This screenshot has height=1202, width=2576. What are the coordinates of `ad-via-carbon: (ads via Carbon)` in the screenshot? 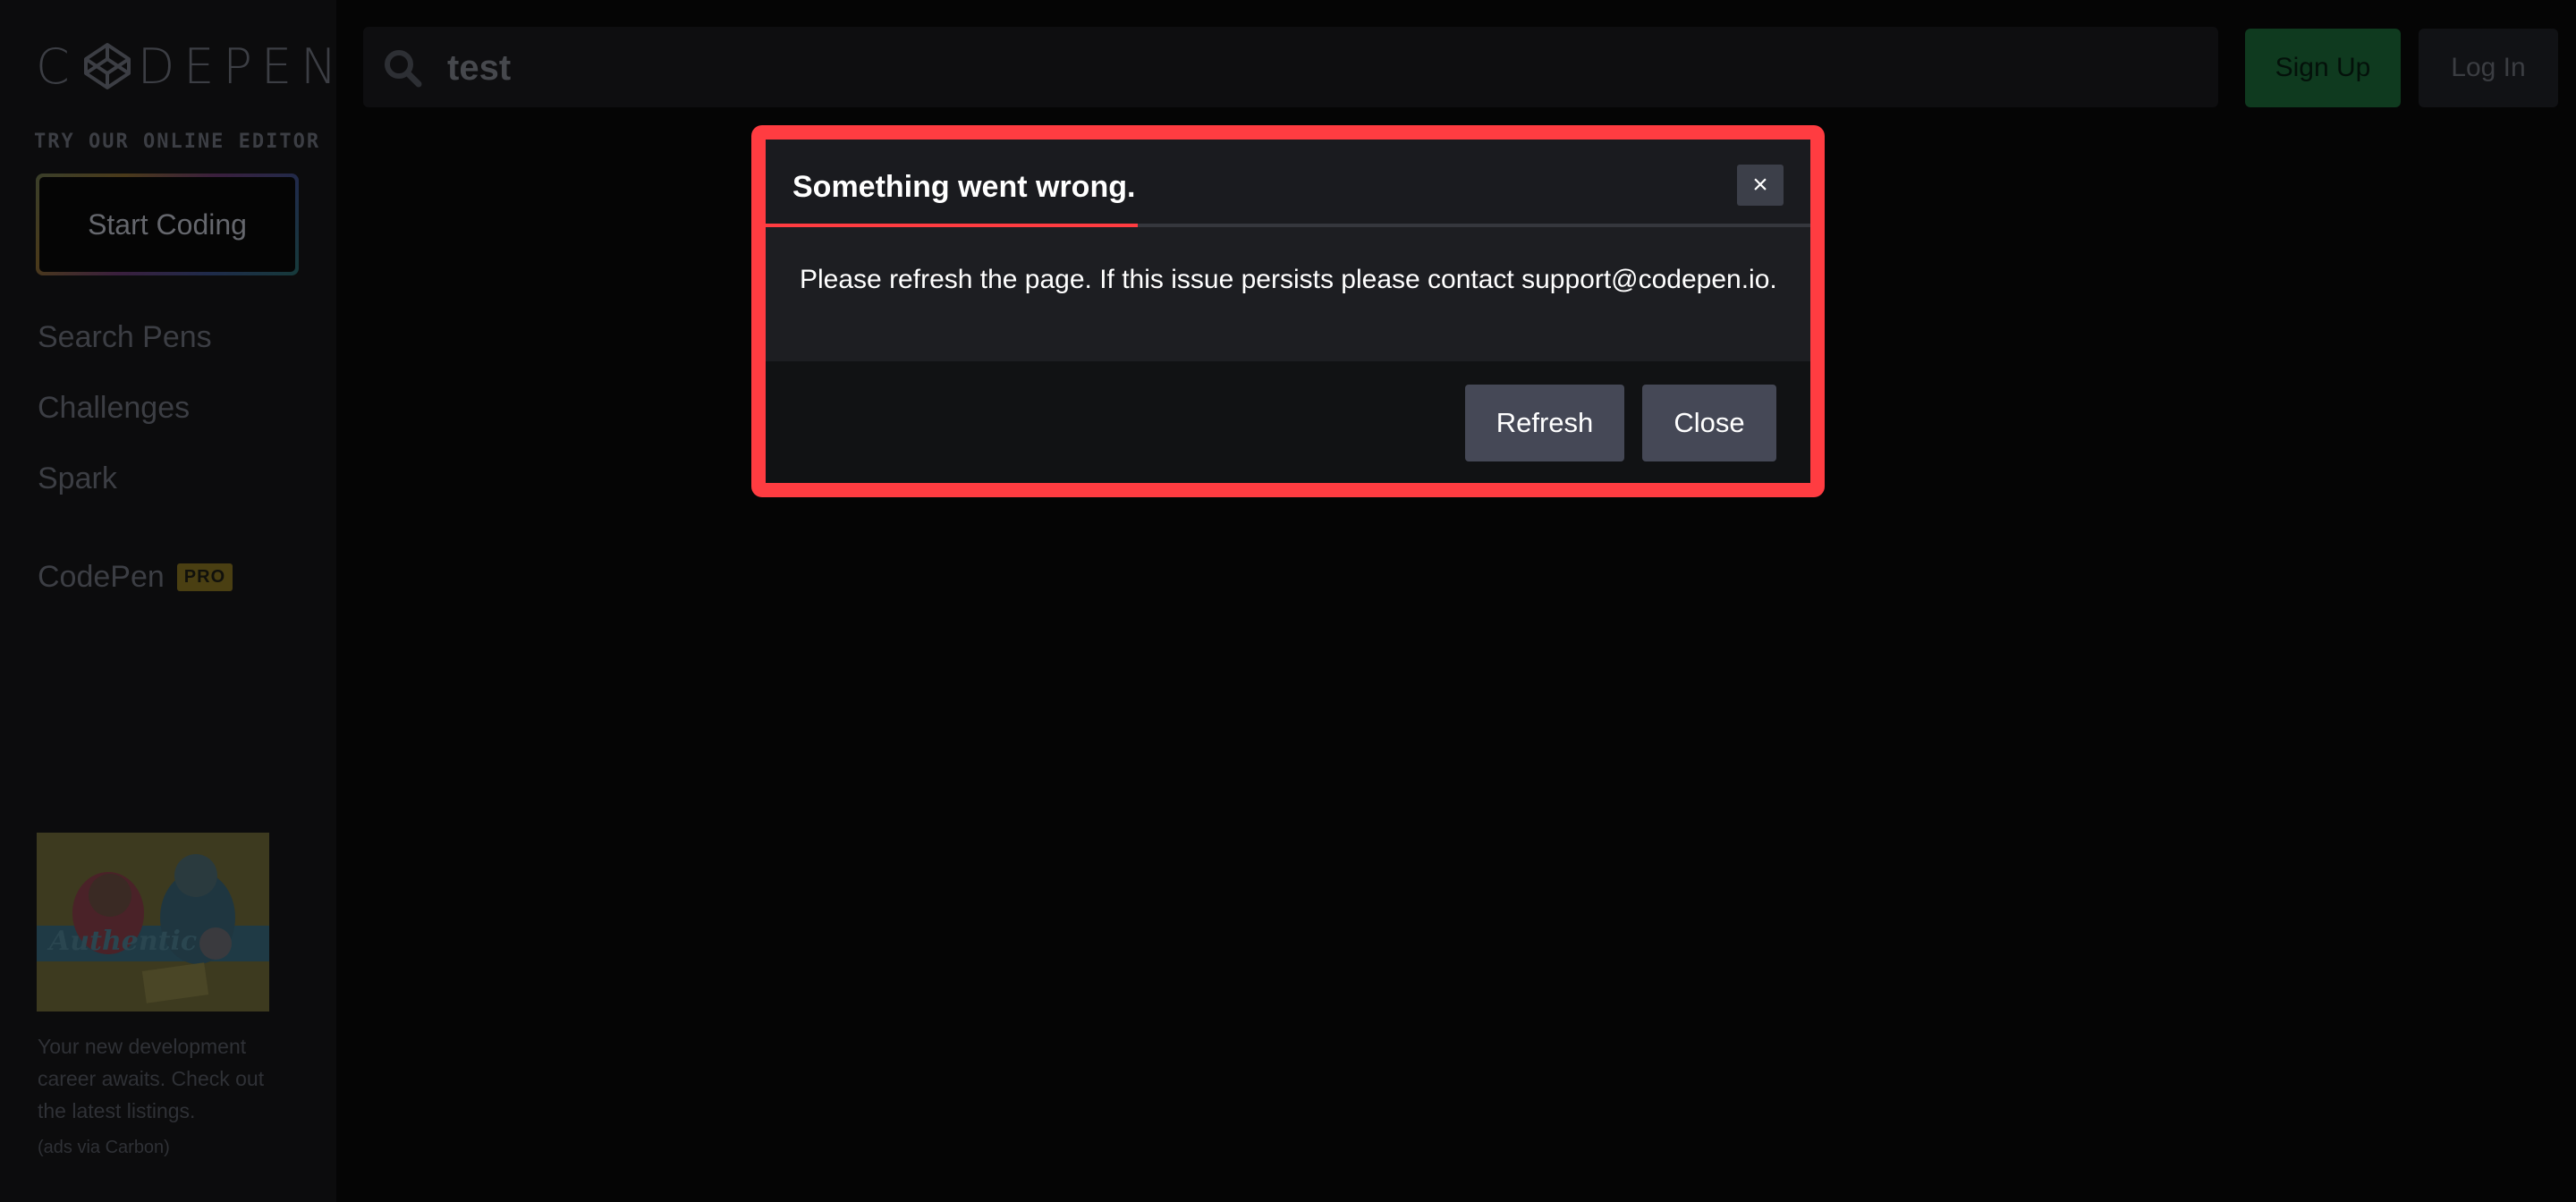 It's located at (104, 1148).